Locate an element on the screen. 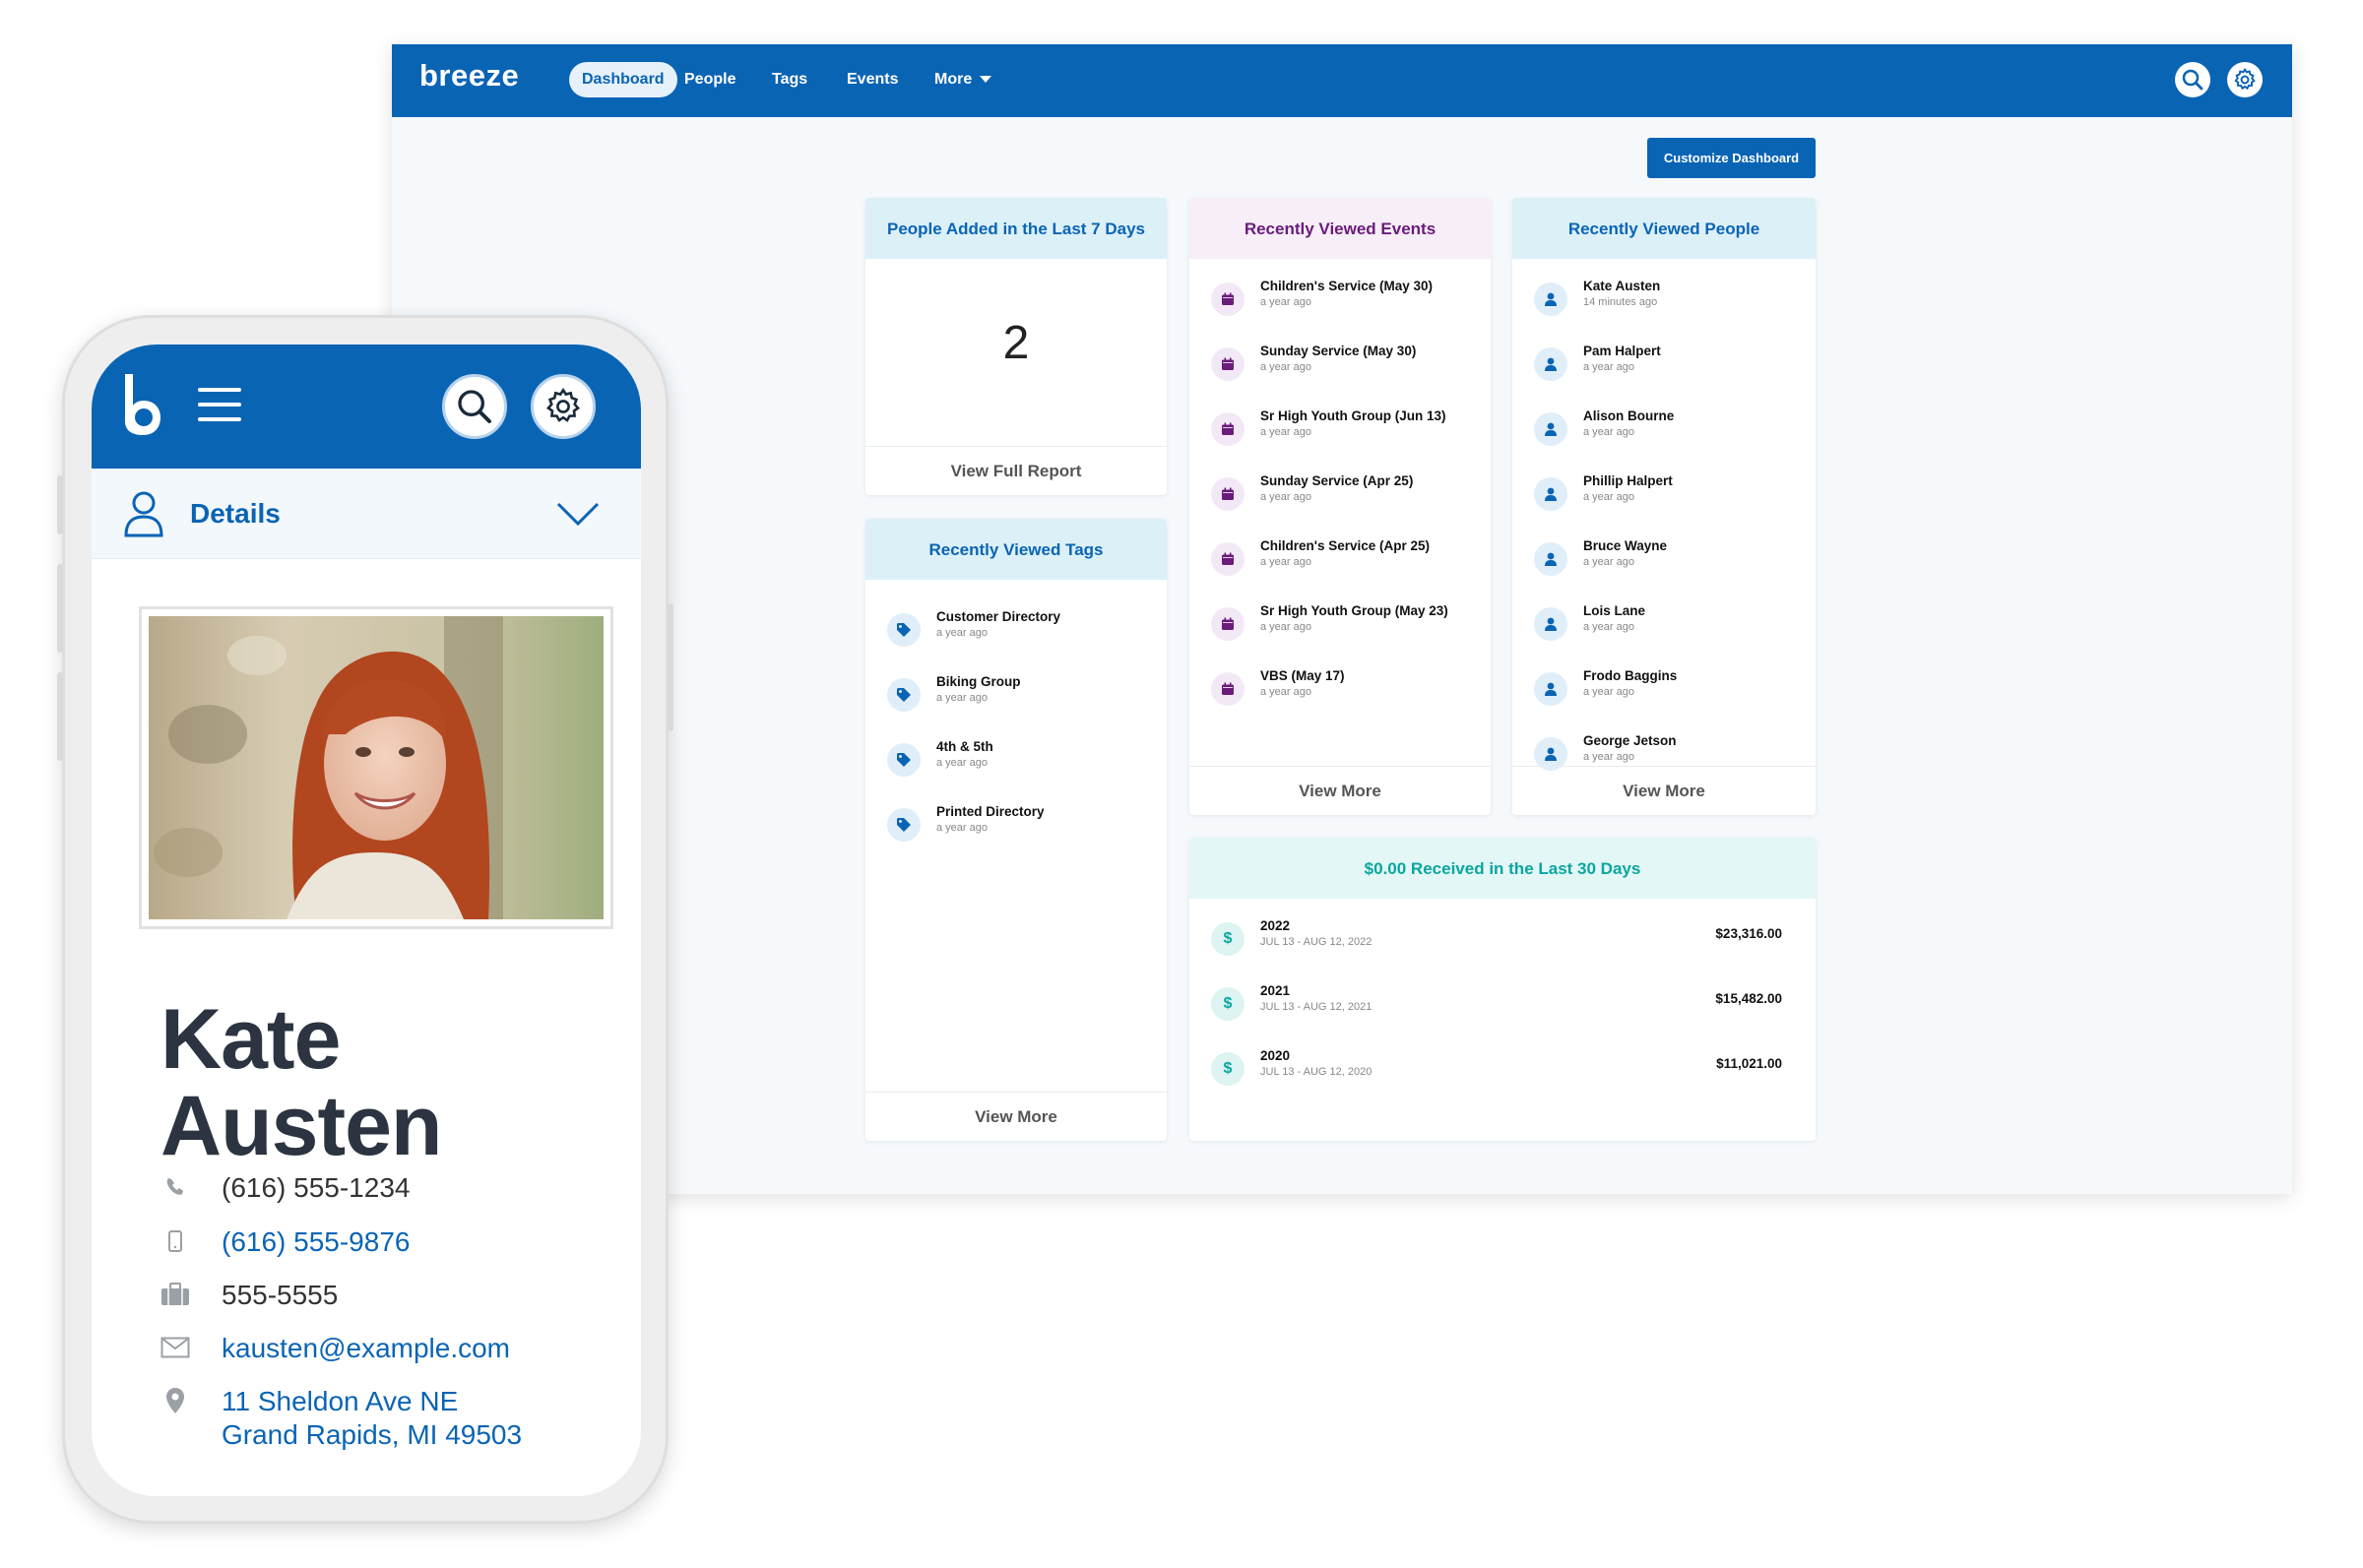  search-button is located at coordinates (2192, 79).